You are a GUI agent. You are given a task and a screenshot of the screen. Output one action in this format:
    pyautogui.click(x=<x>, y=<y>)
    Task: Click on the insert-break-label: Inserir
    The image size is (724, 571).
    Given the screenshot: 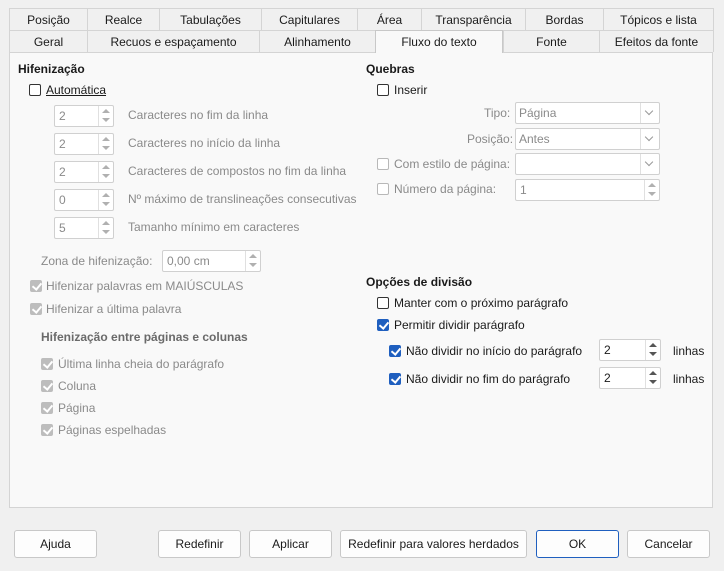 What is the action you would take?
    pyautogui.click(x=411, y=90)
    